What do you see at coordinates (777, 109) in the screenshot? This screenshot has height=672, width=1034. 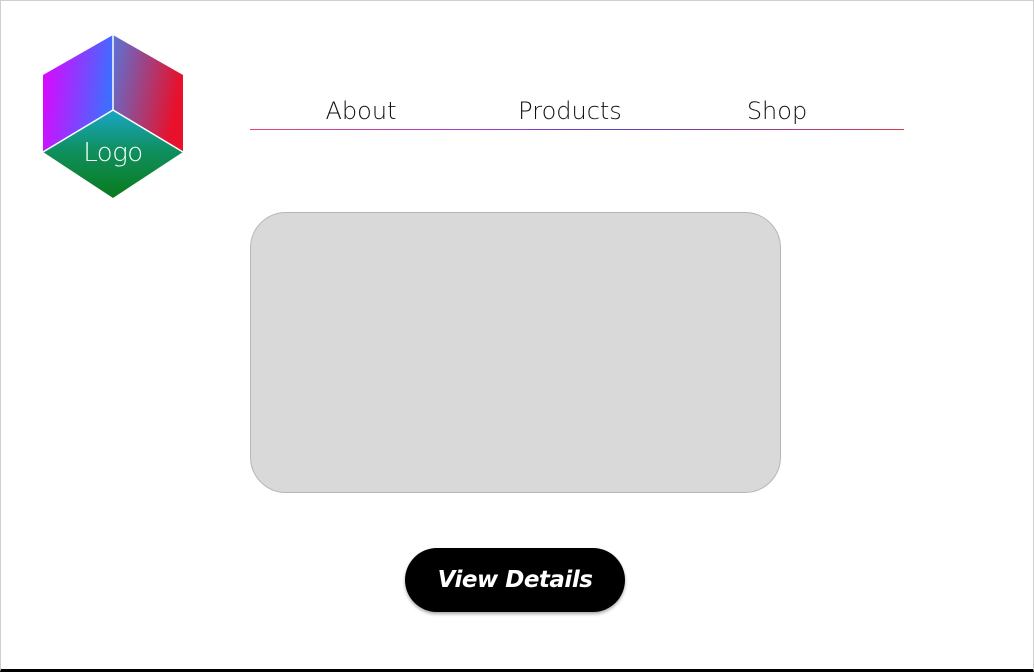 I see `nav-item-shop: Shop` at bounding box center [777, 109].